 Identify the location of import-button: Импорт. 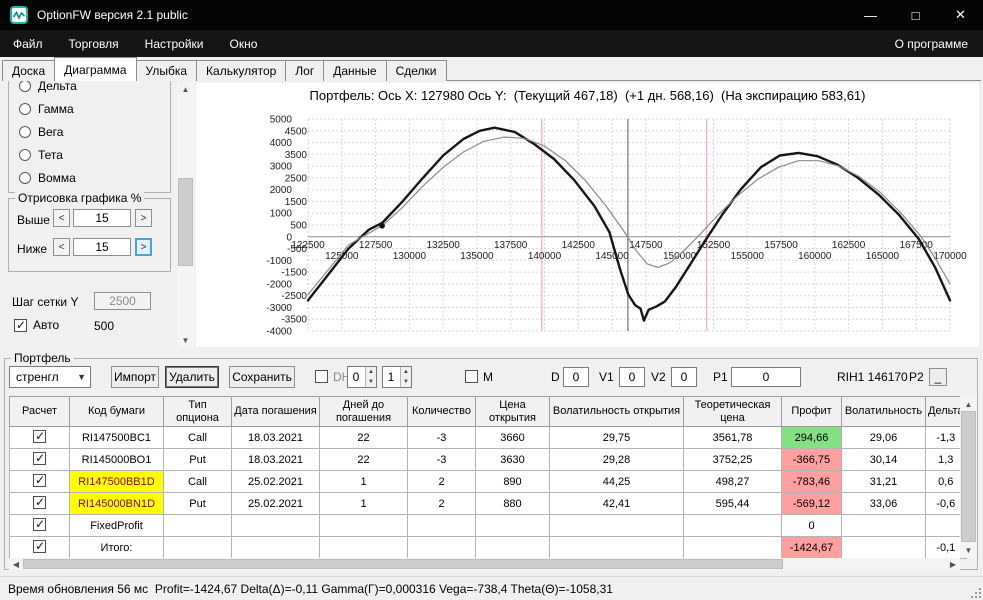
(135, 377).